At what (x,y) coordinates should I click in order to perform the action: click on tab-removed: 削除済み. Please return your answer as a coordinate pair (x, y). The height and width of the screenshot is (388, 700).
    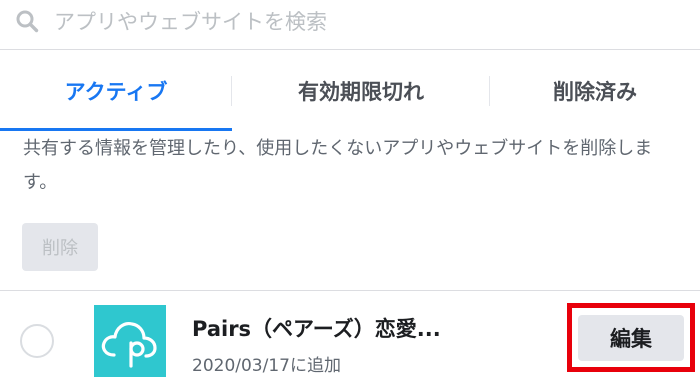
    Looking at the image, I should click on (595, 91).